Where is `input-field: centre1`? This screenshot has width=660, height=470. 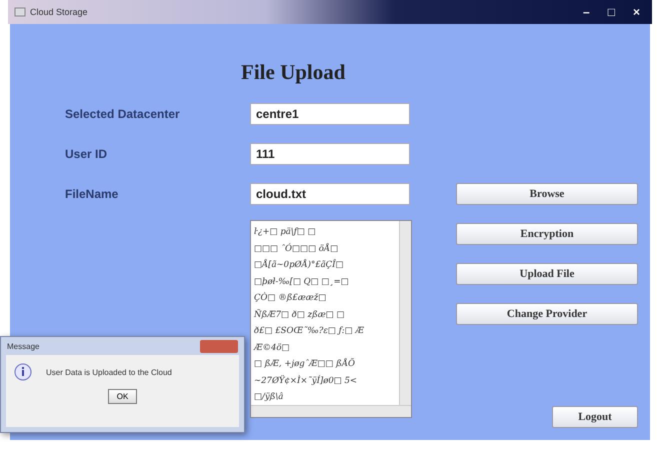
input-field: centre1 is located at coordinates (330, 114).